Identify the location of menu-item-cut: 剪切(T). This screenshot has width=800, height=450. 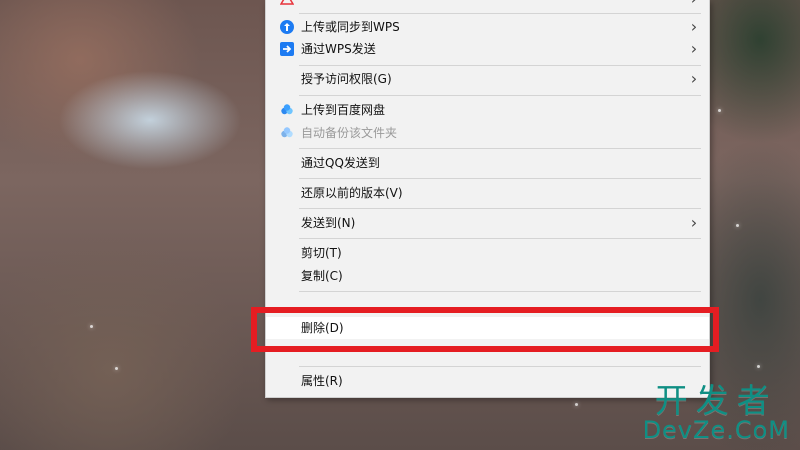
(487, 253).